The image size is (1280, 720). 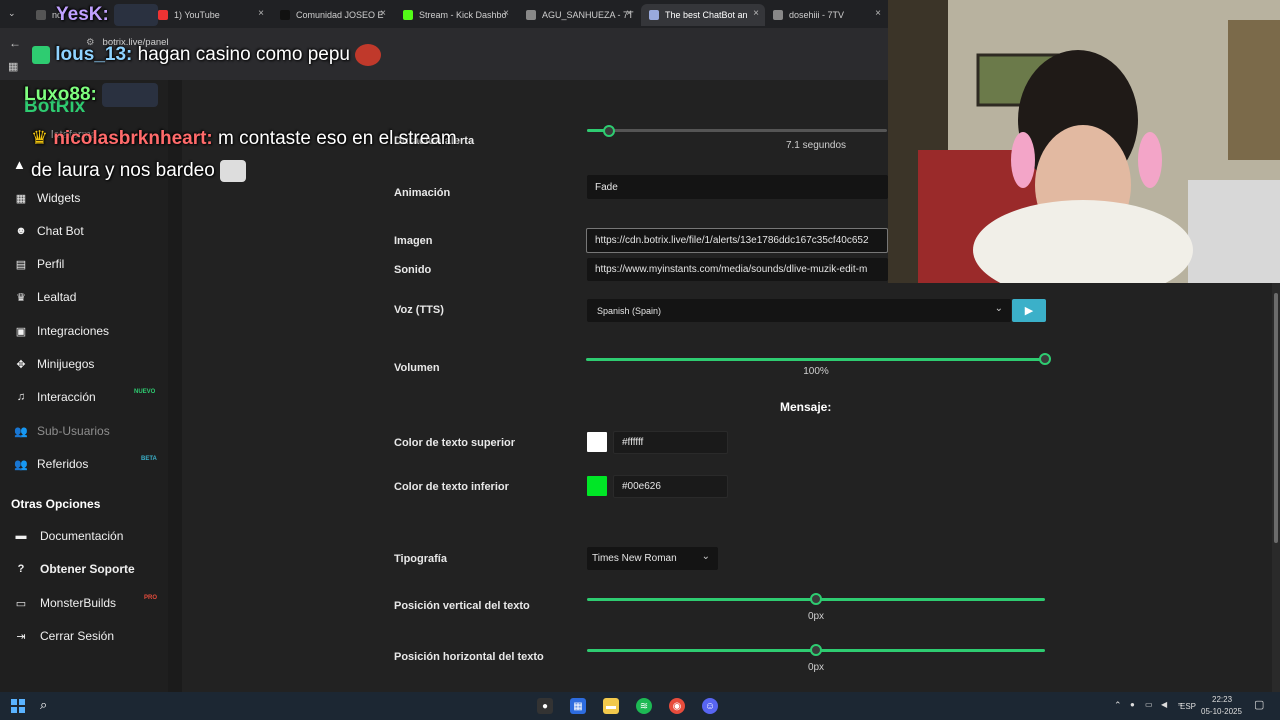 I want to click on integrations-icon: ▣, so click(x=21, y=331).